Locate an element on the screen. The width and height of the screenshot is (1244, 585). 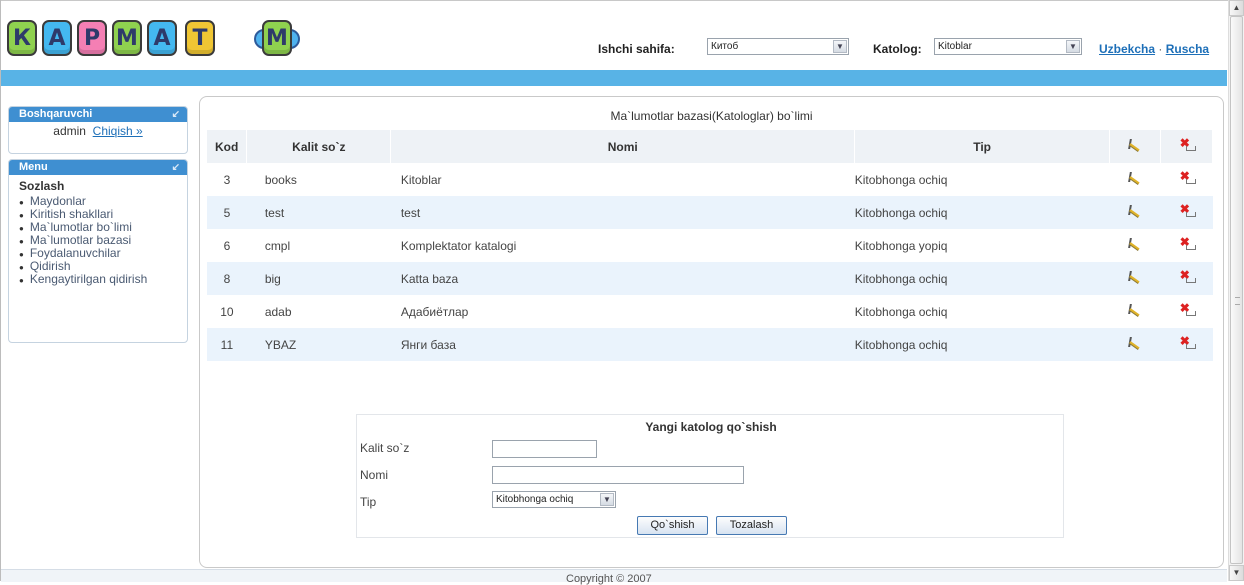
grip-icon is located at coordinates (1237, 301).